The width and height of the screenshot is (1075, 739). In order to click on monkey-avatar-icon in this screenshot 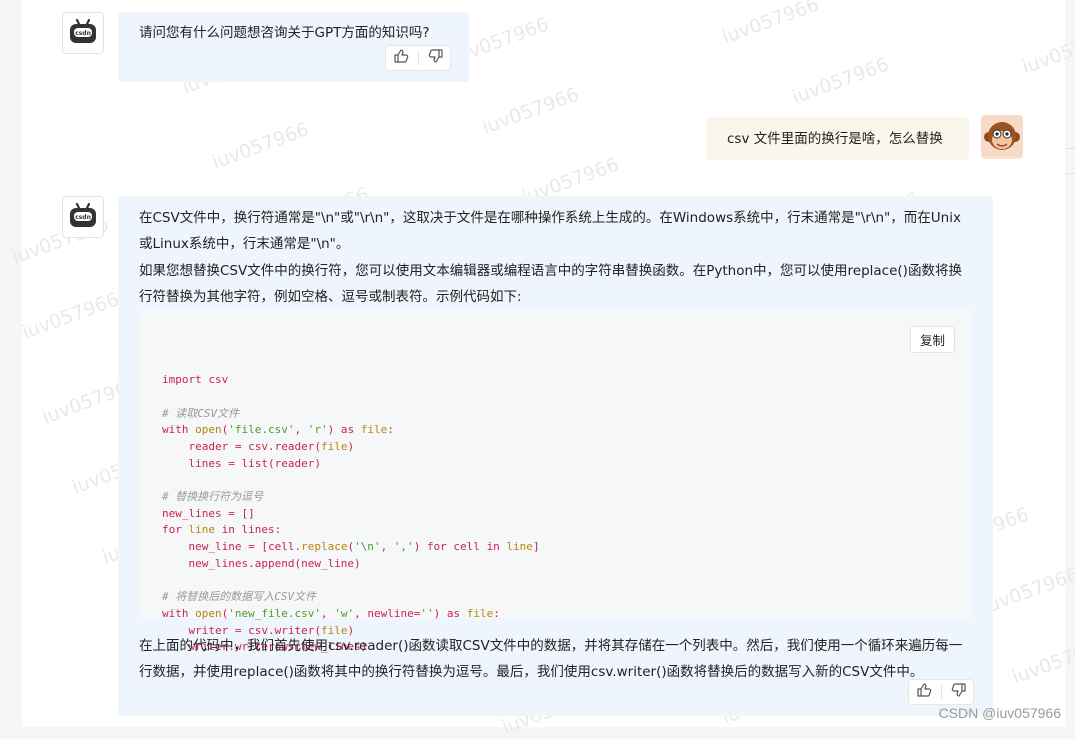, I will do `click(1002, 138)`.